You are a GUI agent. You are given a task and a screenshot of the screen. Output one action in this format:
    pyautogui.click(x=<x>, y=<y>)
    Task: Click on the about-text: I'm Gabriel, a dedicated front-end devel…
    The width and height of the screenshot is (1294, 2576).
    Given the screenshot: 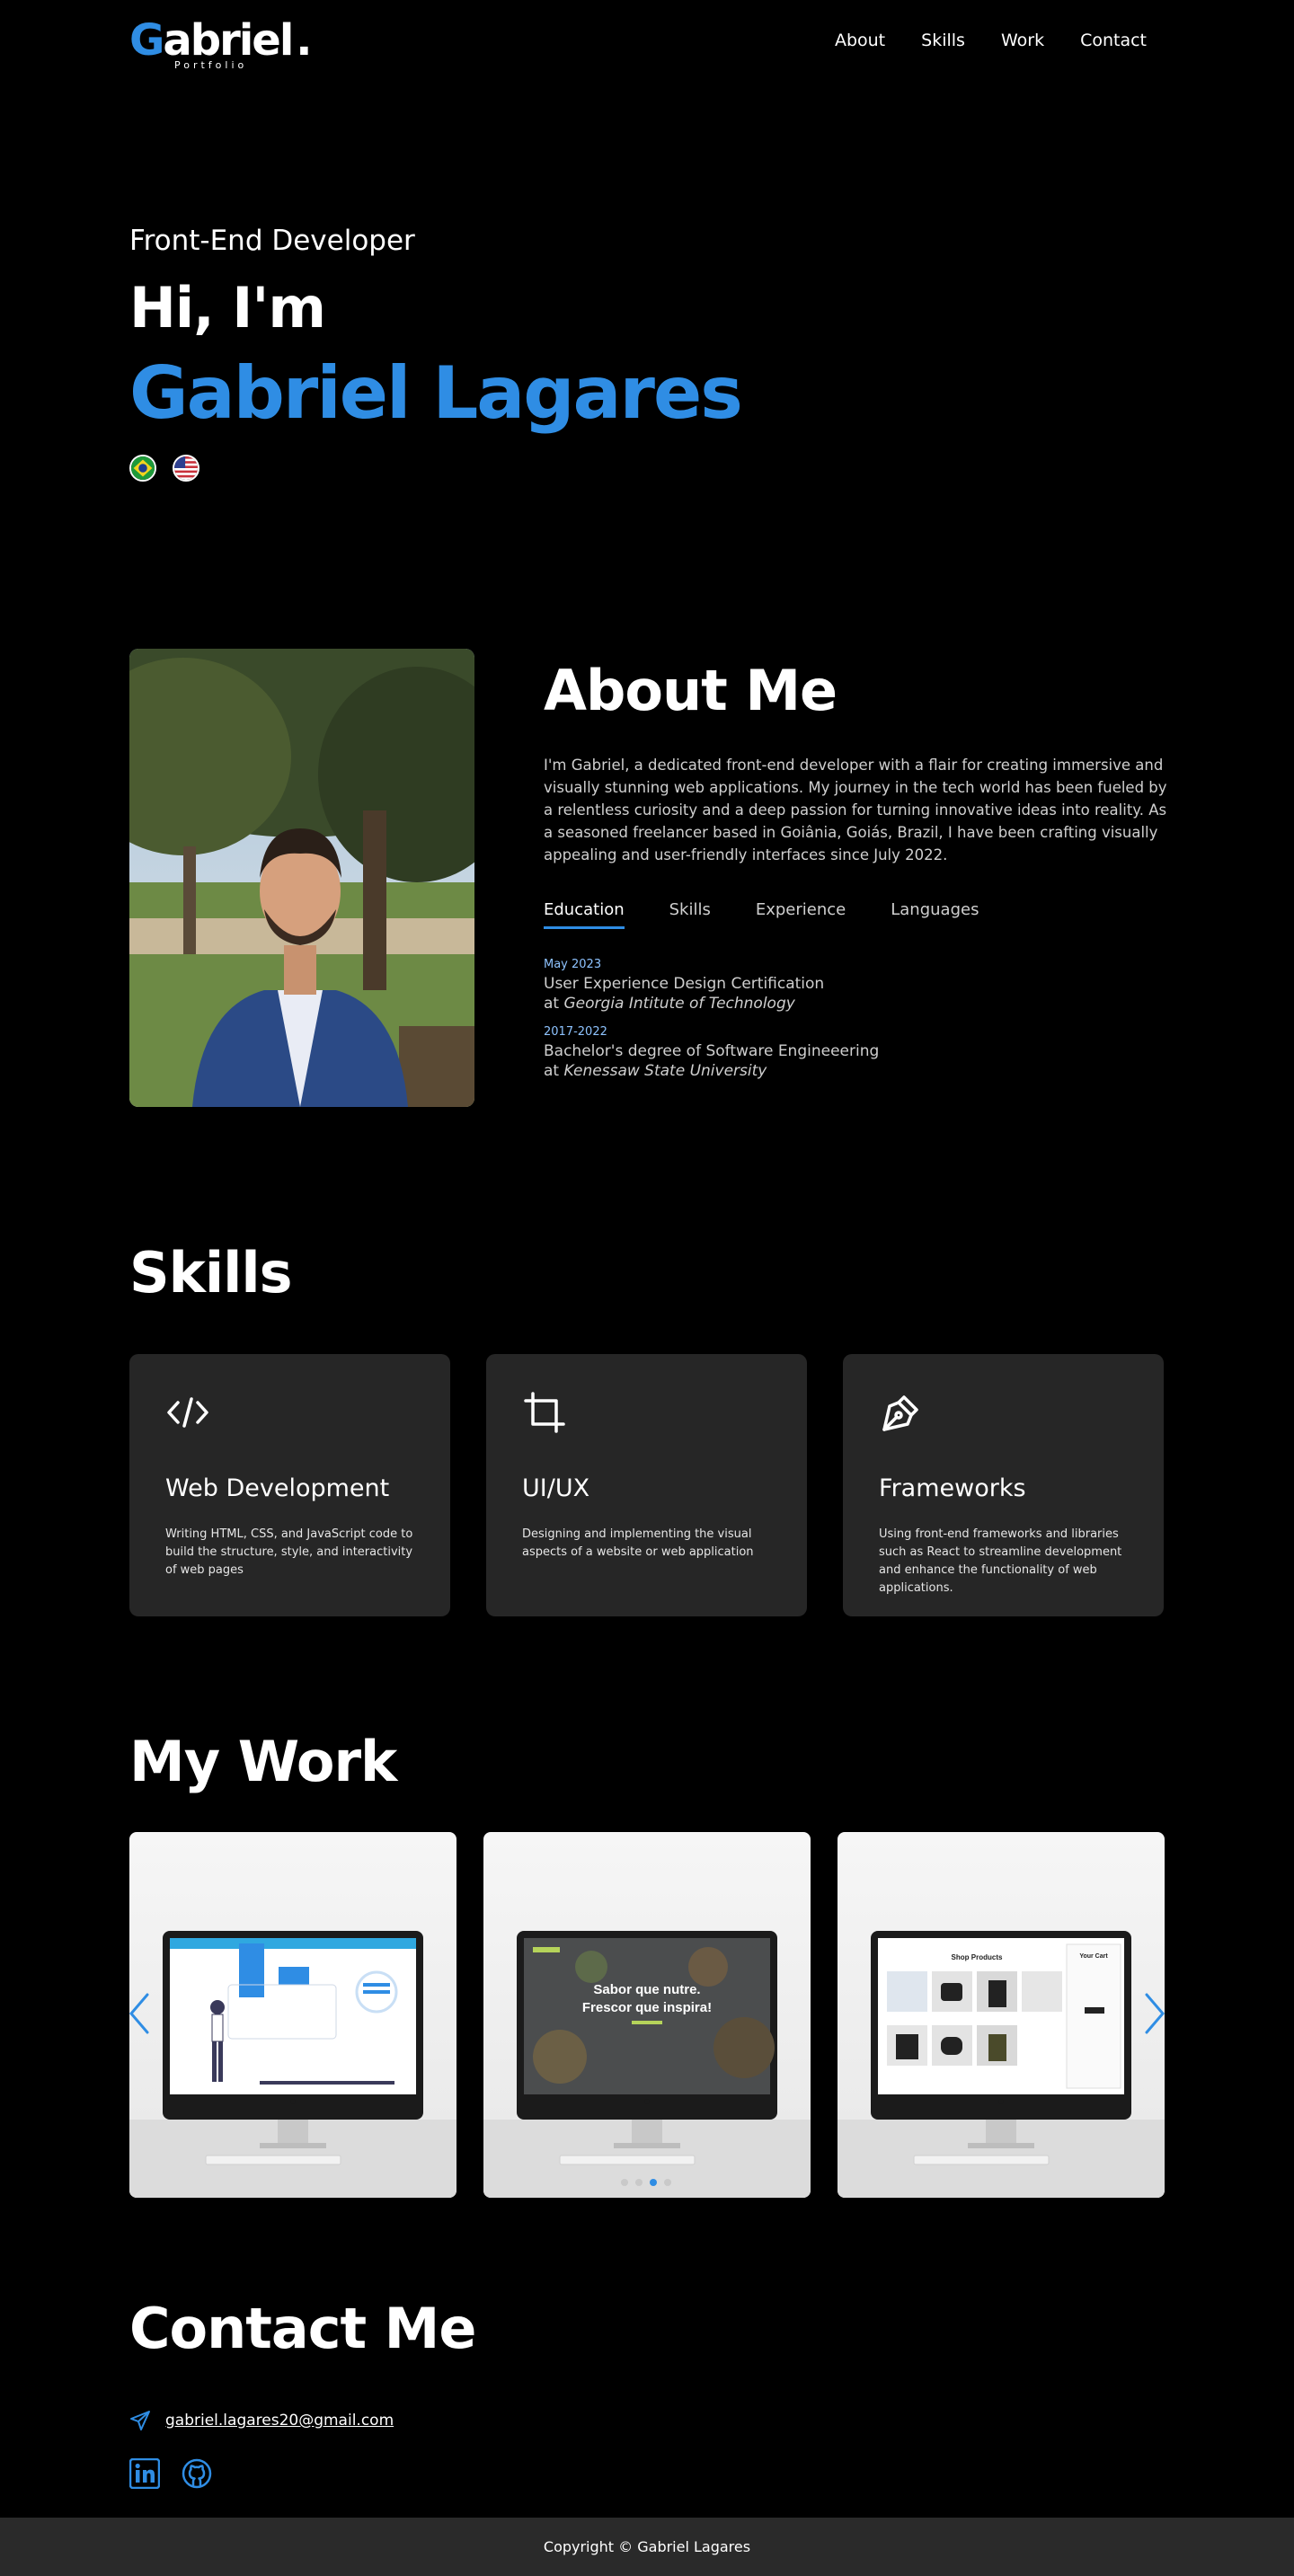 What is the action you would take?
    pyautogui.click(x=855, y=810)
    